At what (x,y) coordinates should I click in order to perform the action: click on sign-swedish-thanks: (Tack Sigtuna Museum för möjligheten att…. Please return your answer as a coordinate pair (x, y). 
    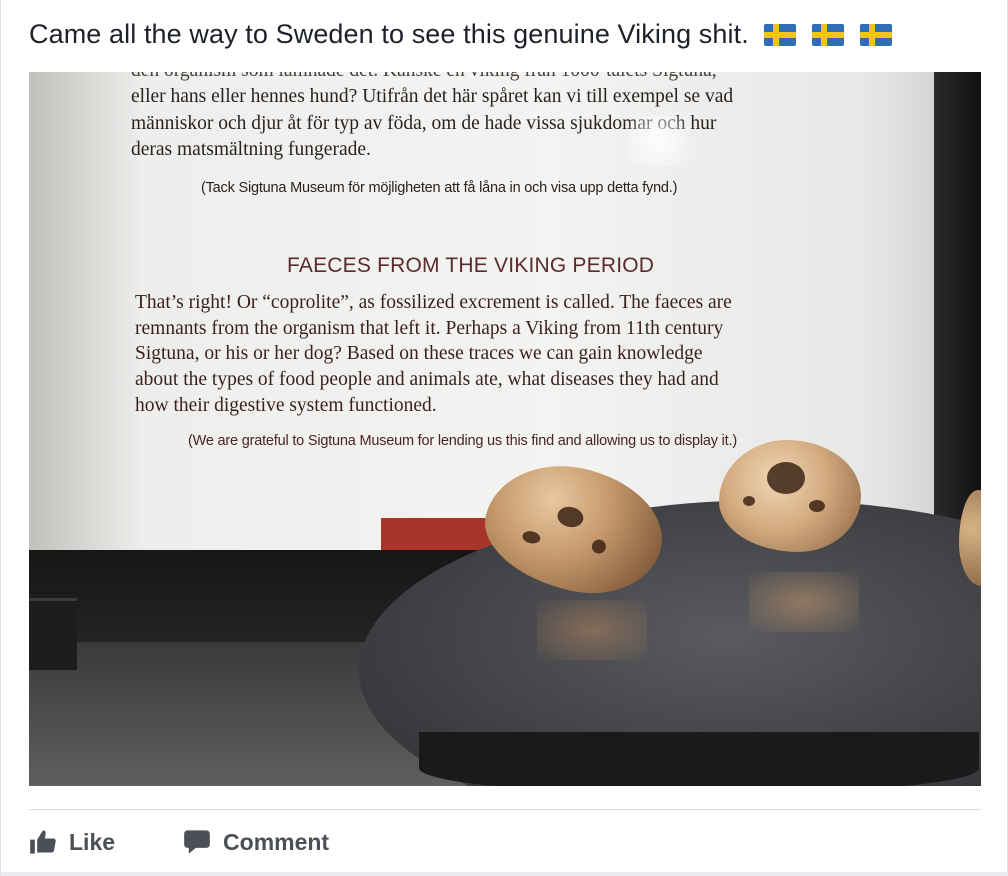
    Looking at the image, I should click on (439, 188).